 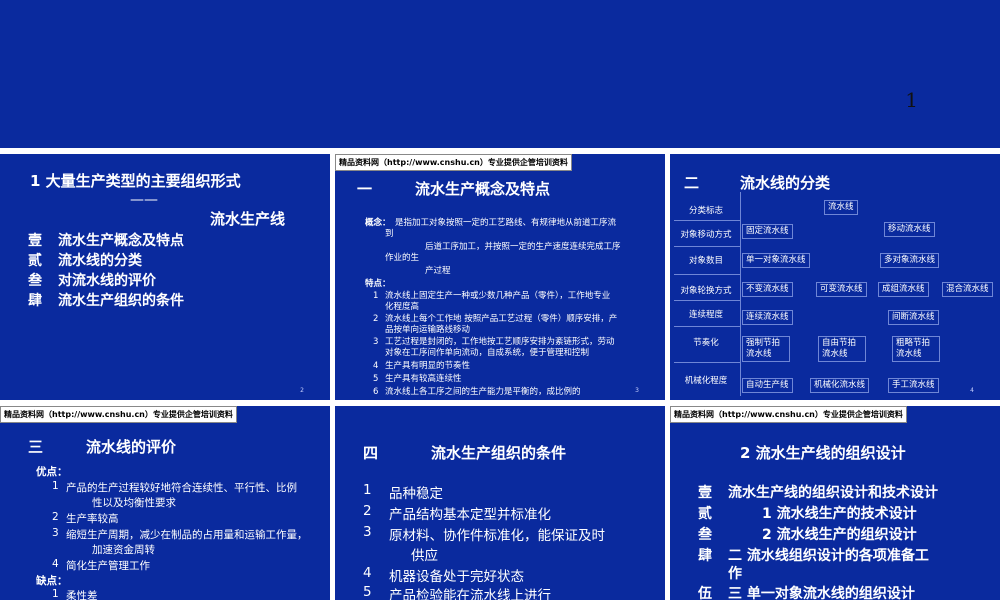 I want to click on feature-text: 生产具有较高连续性, so click(x=423, y=379).